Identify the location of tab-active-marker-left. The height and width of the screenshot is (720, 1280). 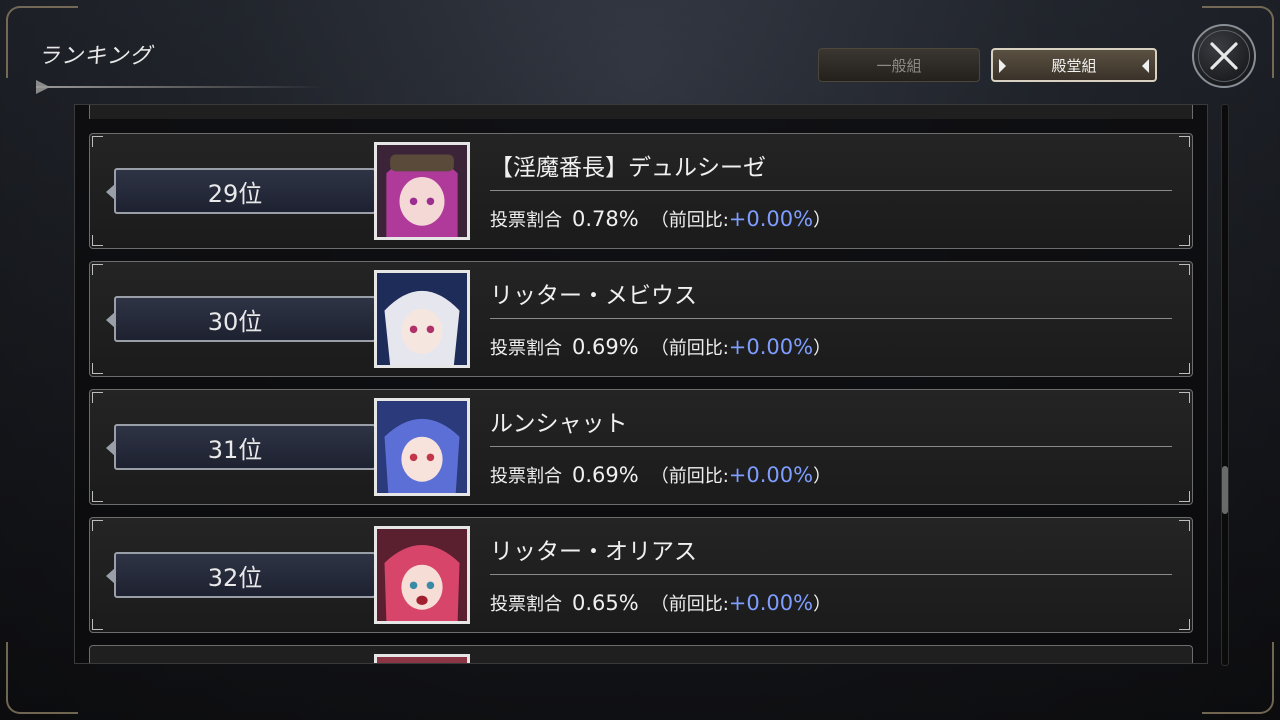
(1002, 66).